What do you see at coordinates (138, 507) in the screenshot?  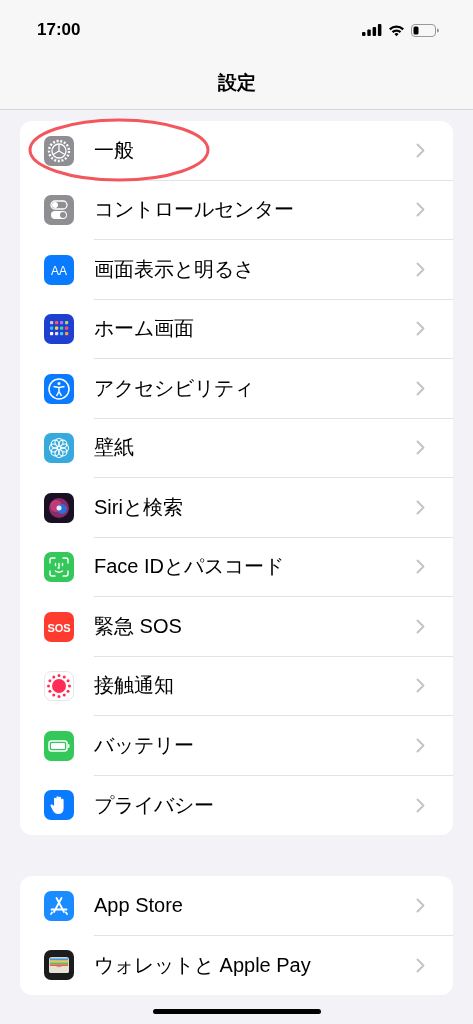 I see `row-label: Siriと検索` at bounding box center [138, 507].